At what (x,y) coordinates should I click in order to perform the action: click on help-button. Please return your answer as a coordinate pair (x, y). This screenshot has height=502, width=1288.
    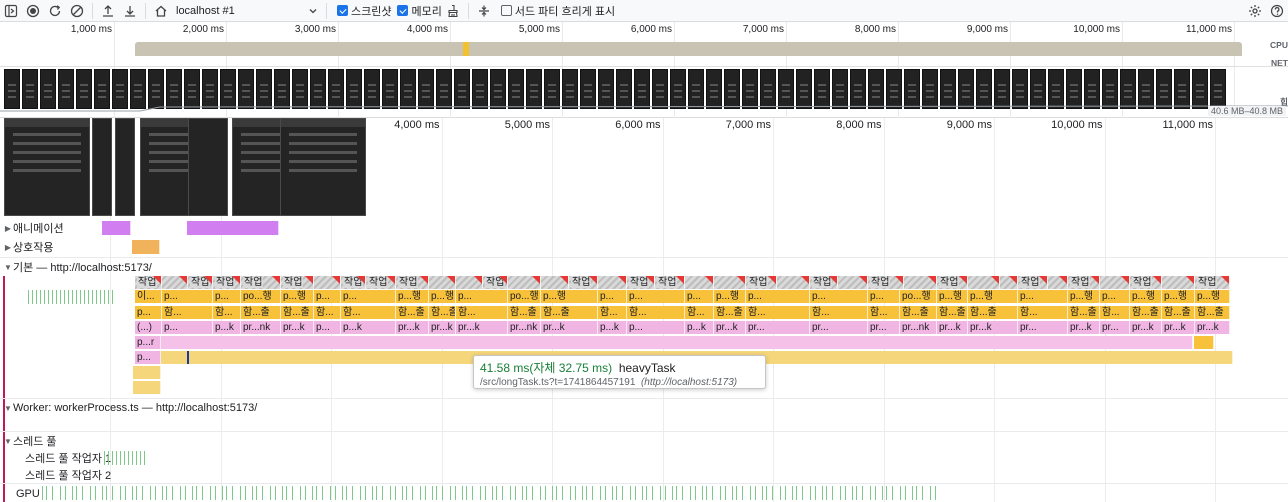
    Looking at the image, I should click on (1277, 11).